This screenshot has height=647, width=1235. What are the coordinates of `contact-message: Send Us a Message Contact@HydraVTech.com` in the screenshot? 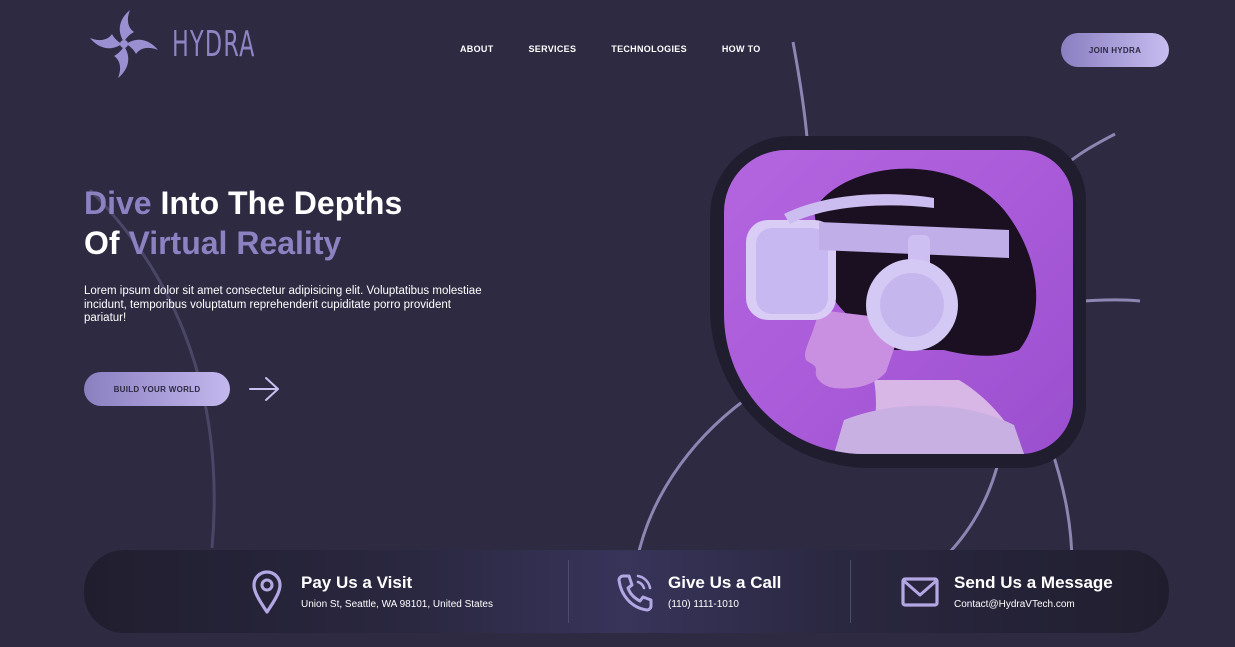 It's located at (1006, 591).